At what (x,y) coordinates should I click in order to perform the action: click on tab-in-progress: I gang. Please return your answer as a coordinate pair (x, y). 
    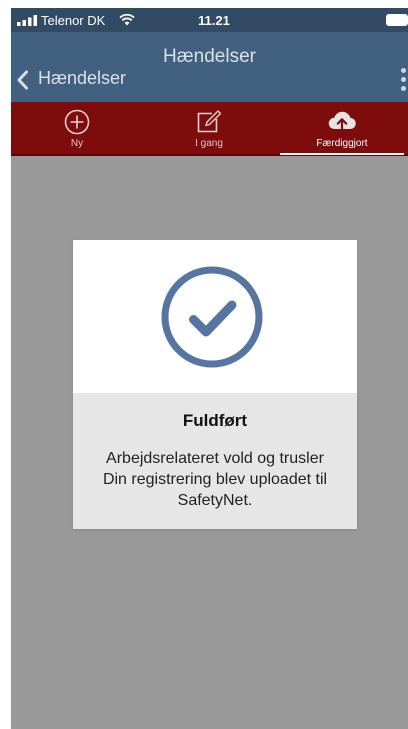
    Looking at the image, I should click on (209, 128).